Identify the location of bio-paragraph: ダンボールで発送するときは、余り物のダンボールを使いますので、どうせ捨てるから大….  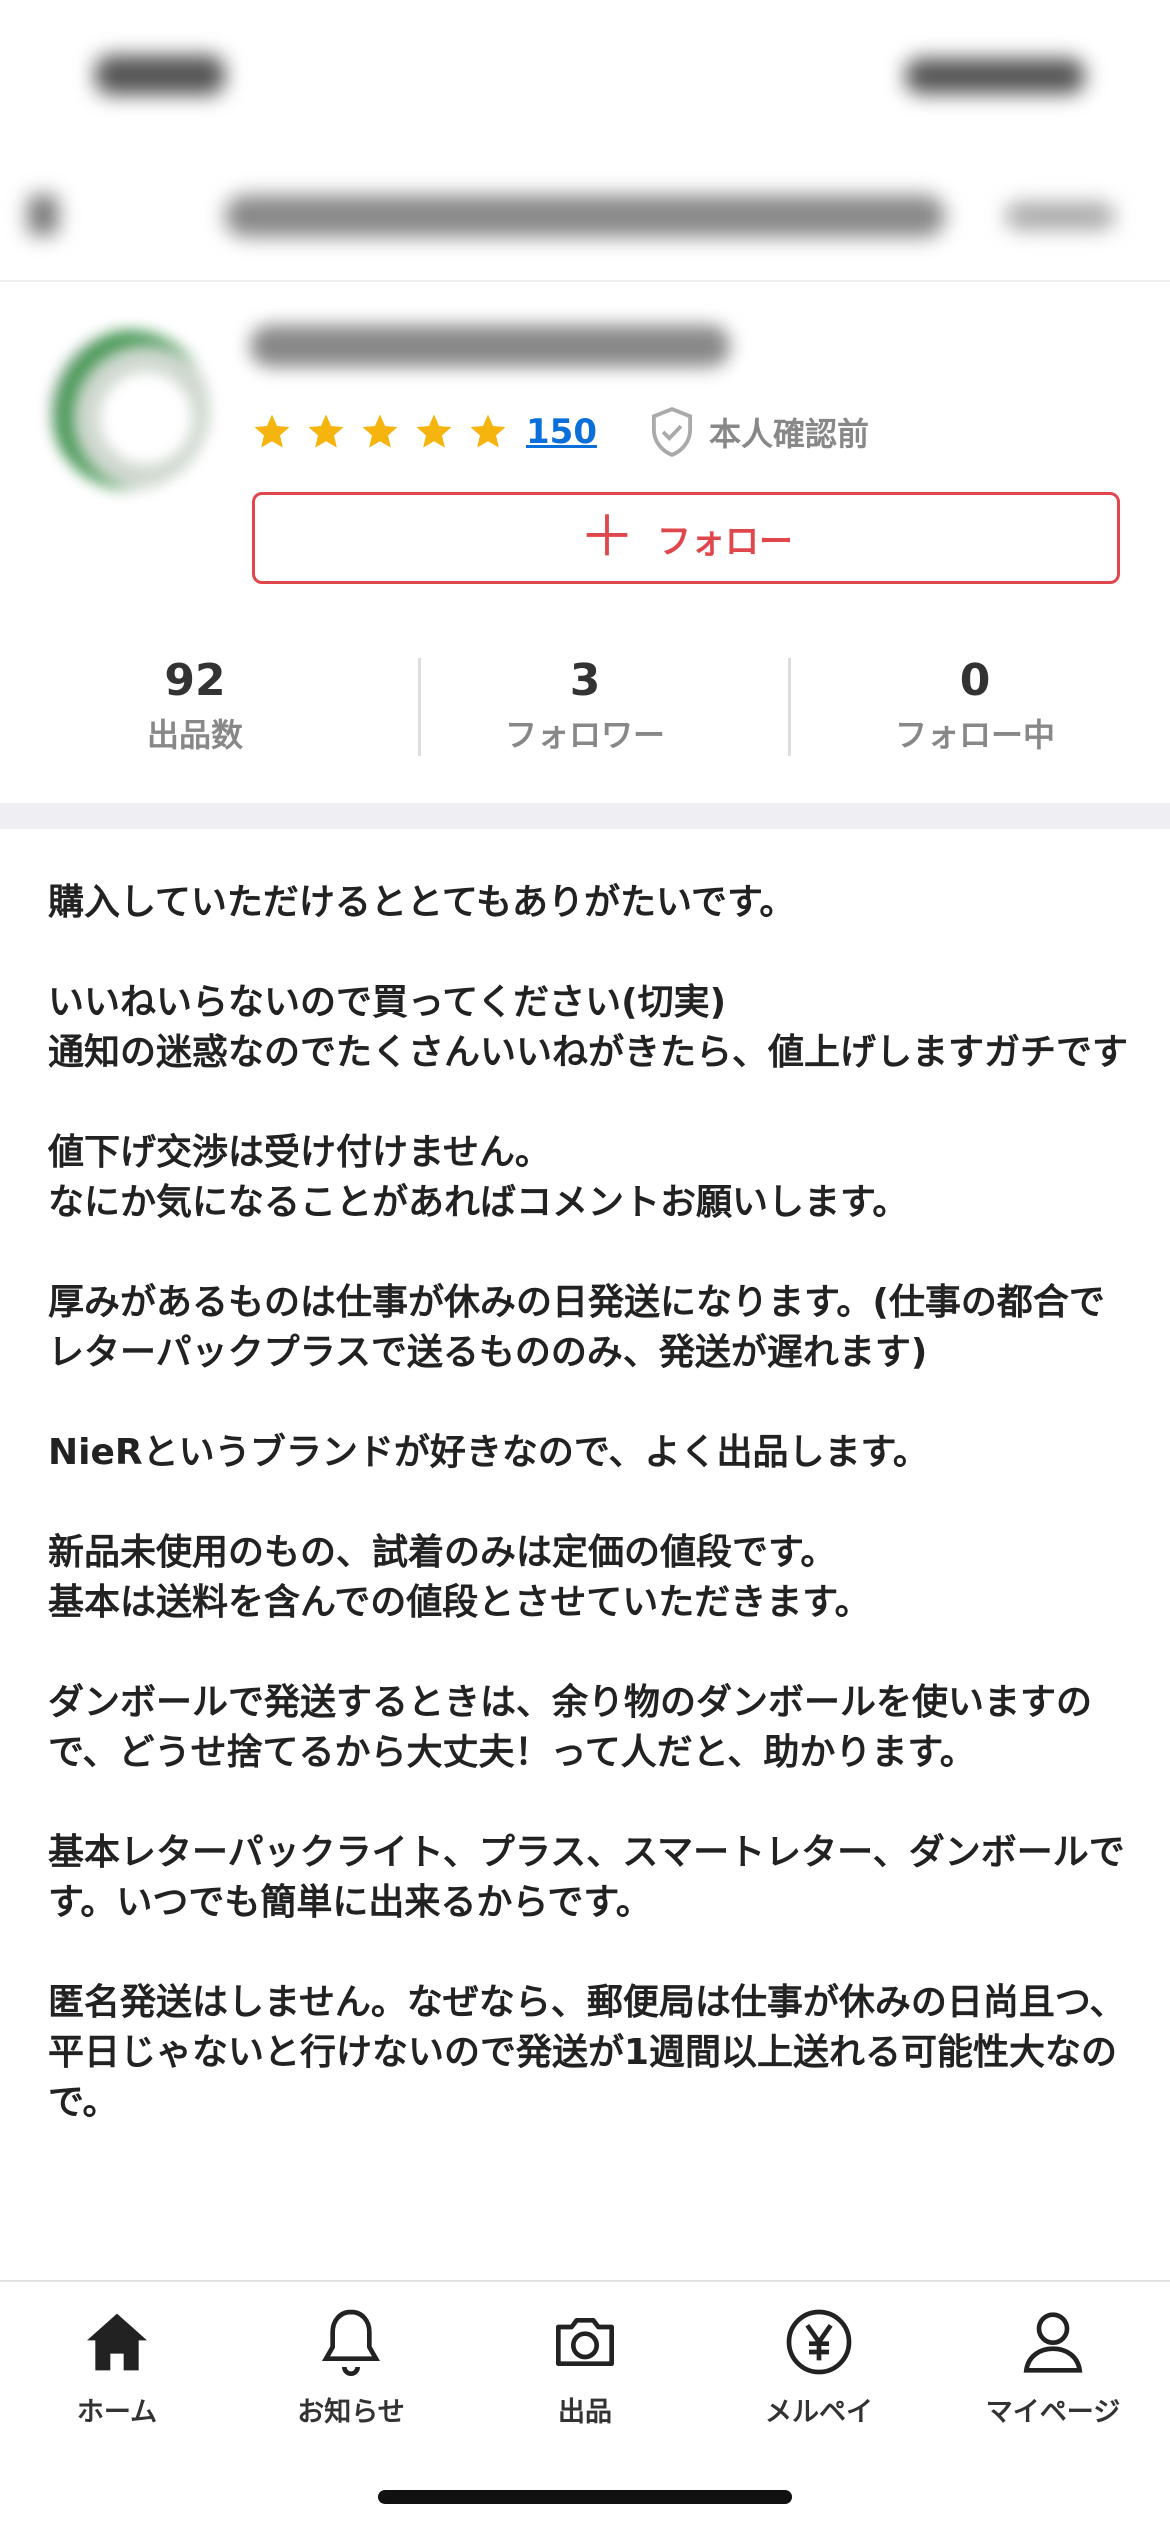
(570, 1727).